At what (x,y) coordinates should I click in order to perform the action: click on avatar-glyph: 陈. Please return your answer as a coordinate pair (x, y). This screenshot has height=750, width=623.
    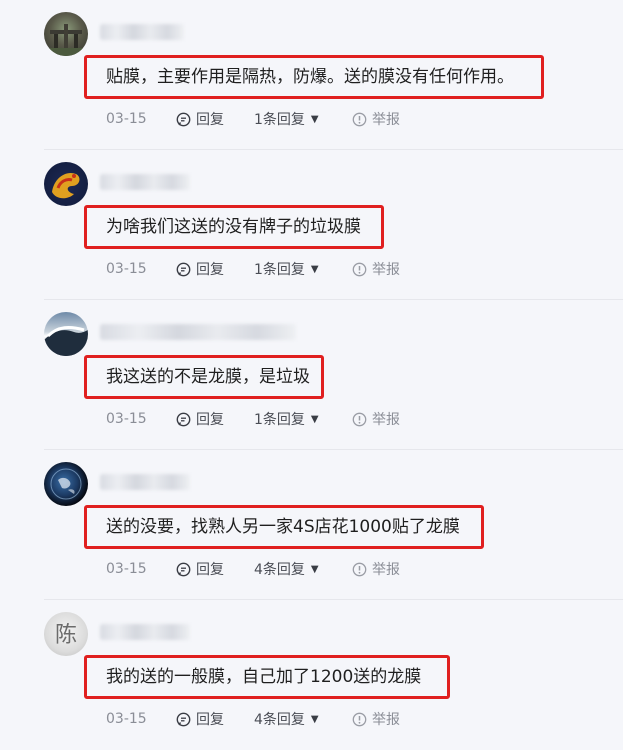
    Looking at the image, I should click on (66, 635).